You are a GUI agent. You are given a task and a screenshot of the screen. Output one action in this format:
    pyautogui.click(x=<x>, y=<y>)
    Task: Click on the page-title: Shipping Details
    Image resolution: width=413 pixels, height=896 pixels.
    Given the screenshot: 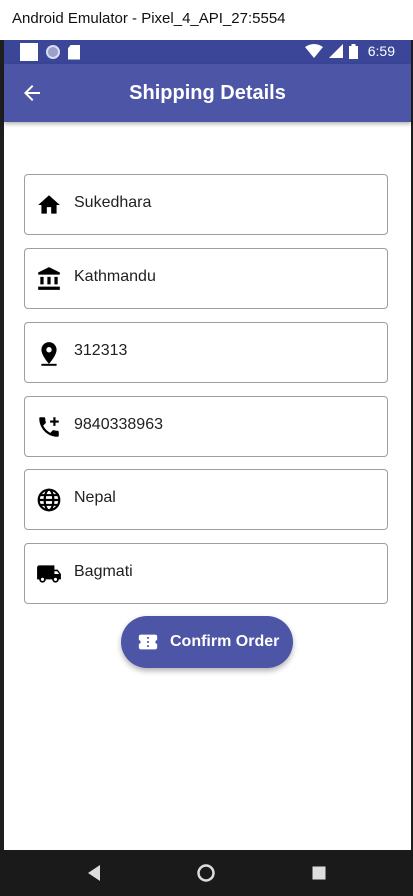 What is the action you would take?
    pyautogui.click(x=207, y=93)
    